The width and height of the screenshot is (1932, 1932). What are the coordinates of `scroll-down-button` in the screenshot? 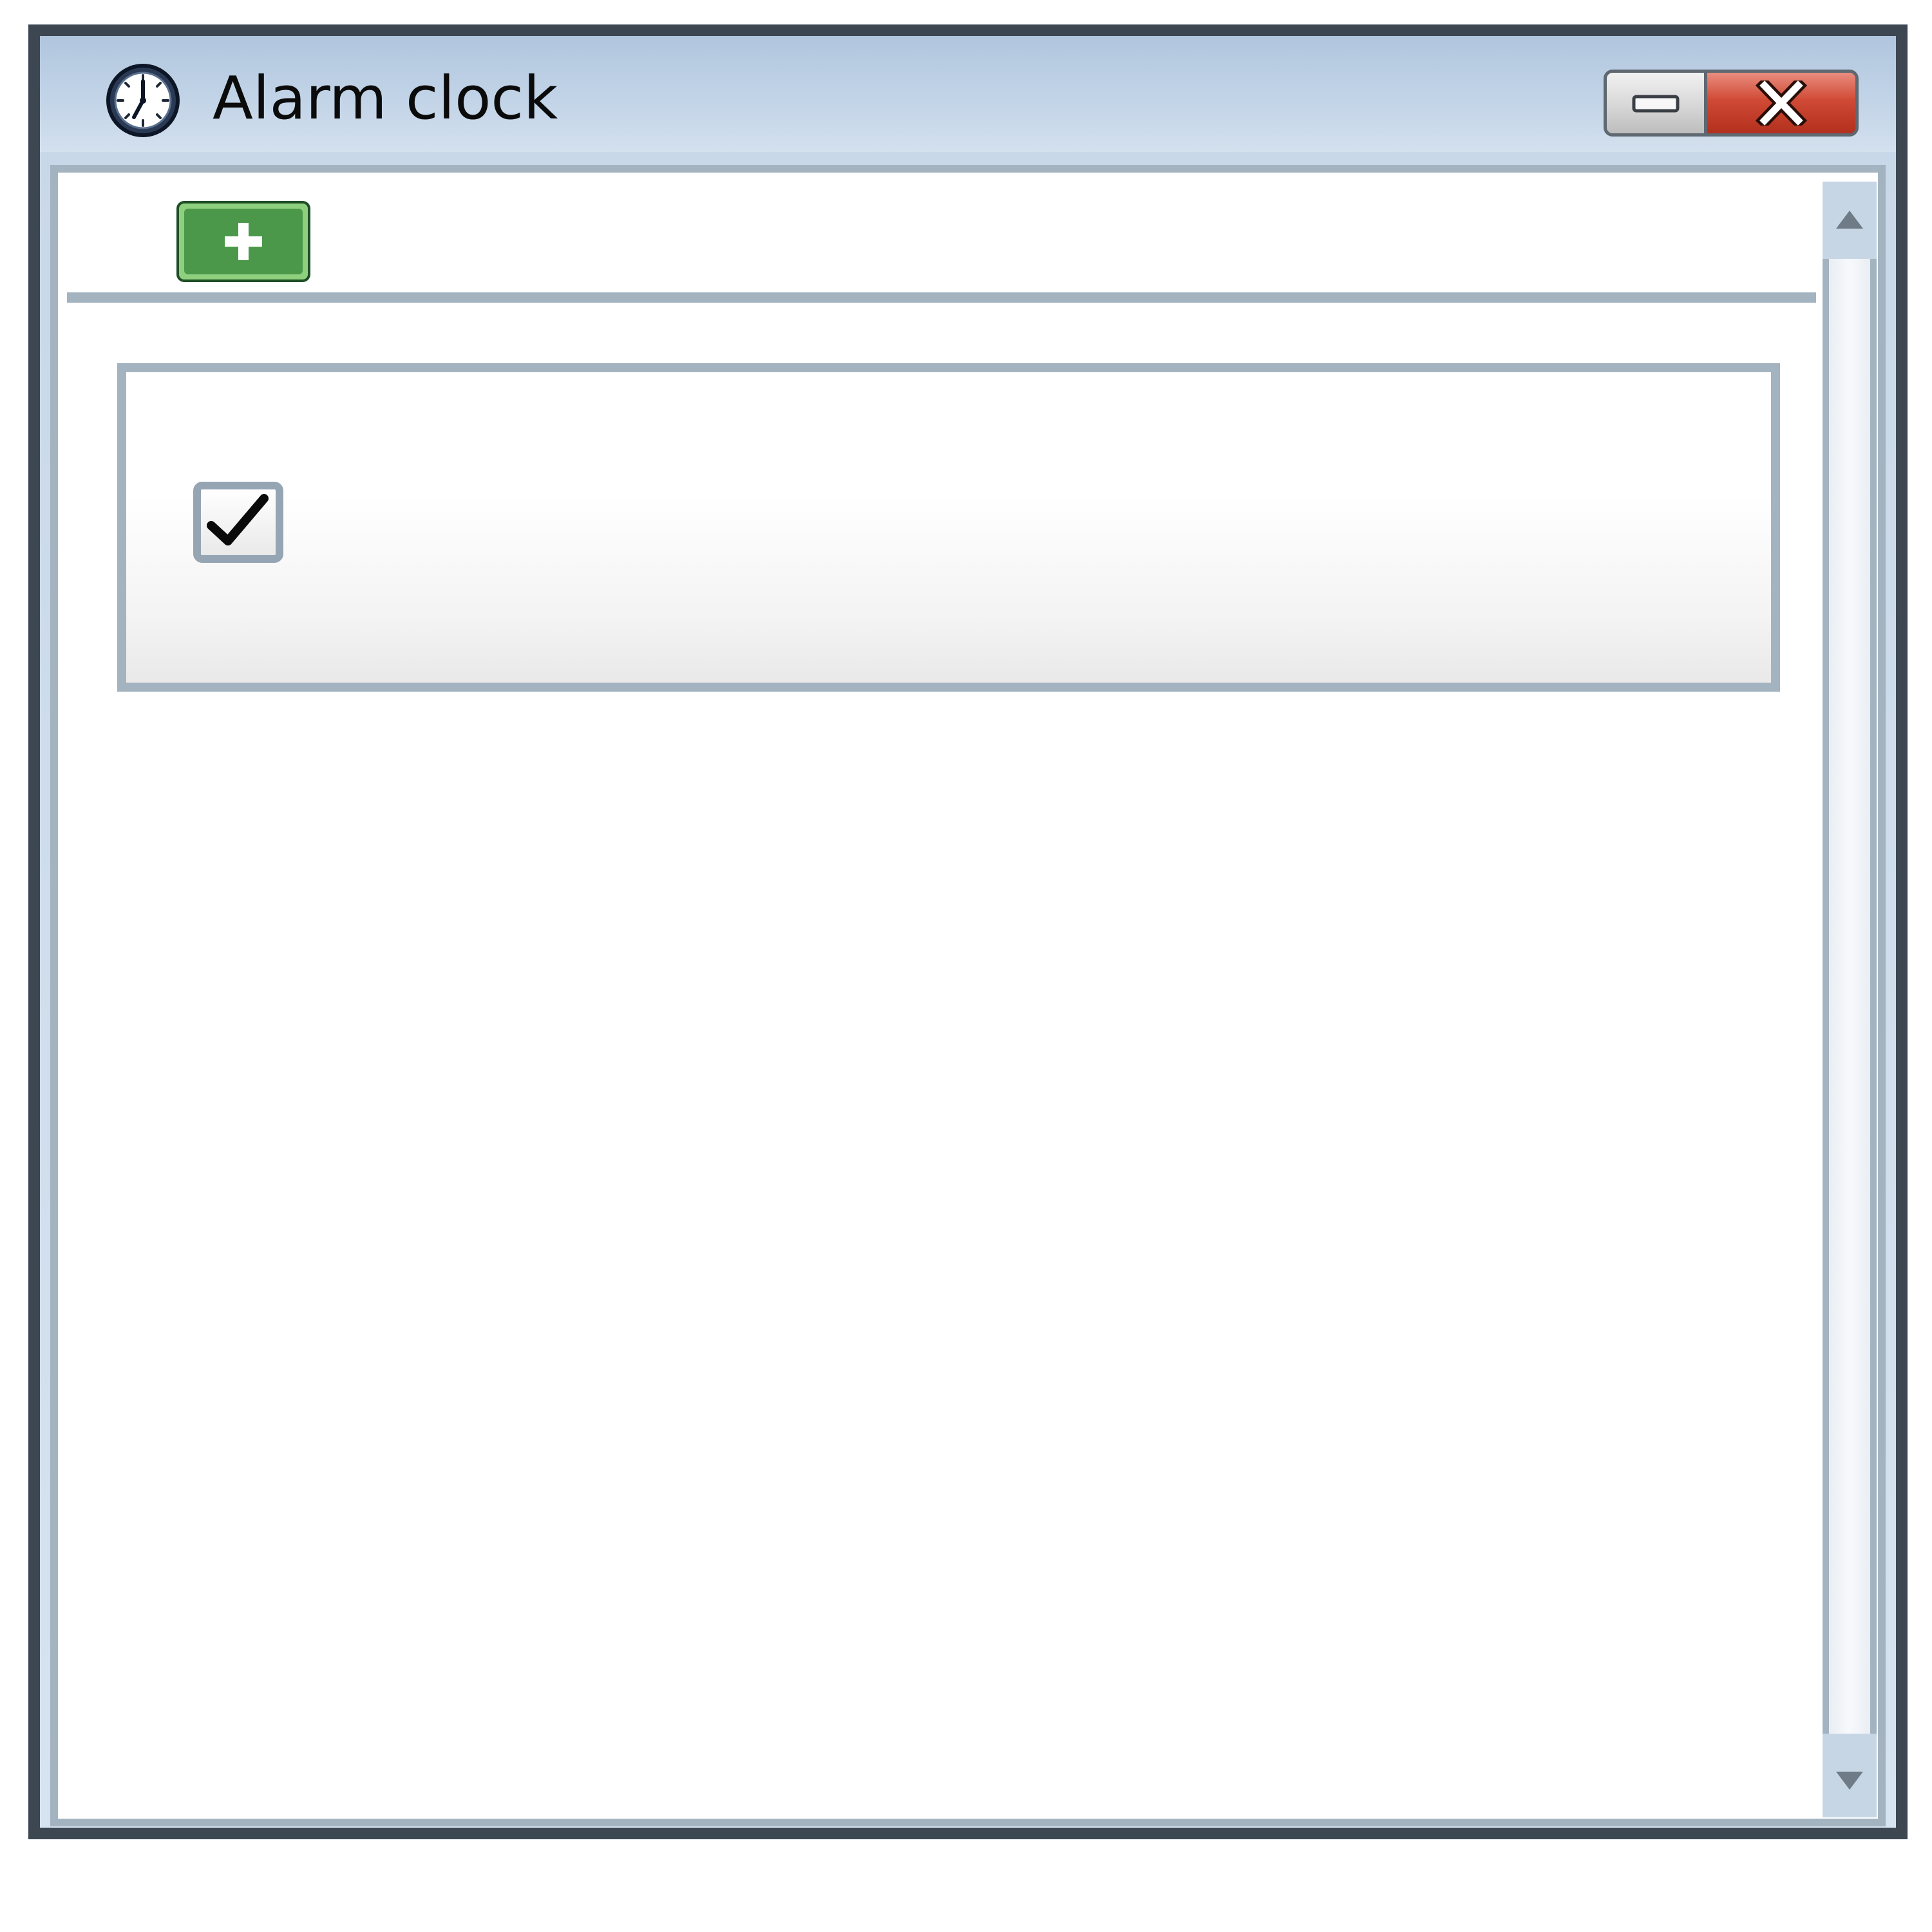 It's located at (1850, 1781).